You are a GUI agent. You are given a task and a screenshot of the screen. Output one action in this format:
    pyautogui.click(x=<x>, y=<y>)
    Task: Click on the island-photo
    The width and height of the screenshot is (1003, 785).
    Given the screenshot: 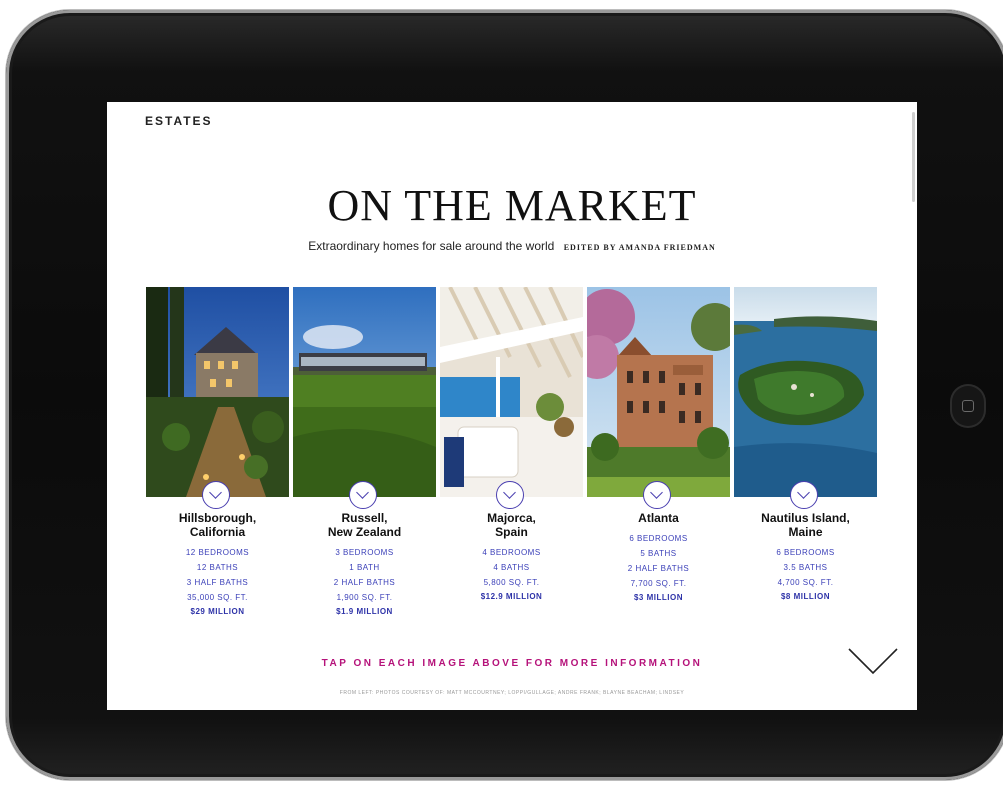 What is the action you would take?
    pyautogui.click(x=805, y=392)
    